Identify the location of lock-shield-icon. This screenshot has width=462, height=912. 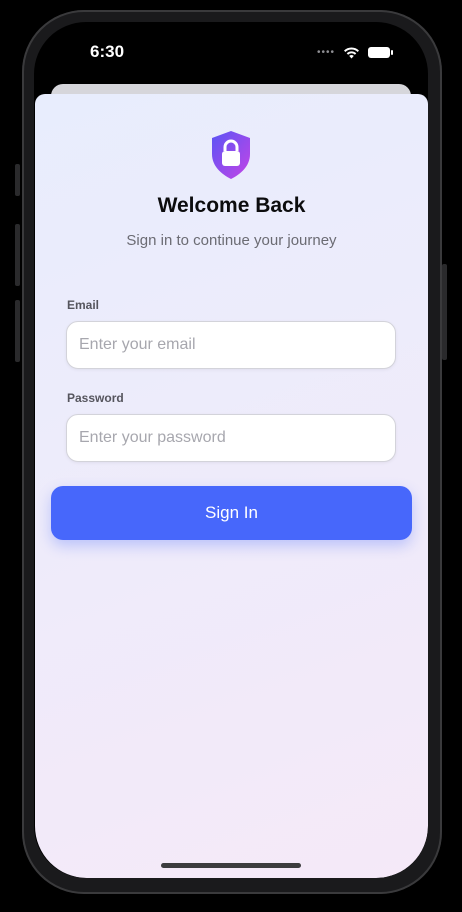
(231, 155).